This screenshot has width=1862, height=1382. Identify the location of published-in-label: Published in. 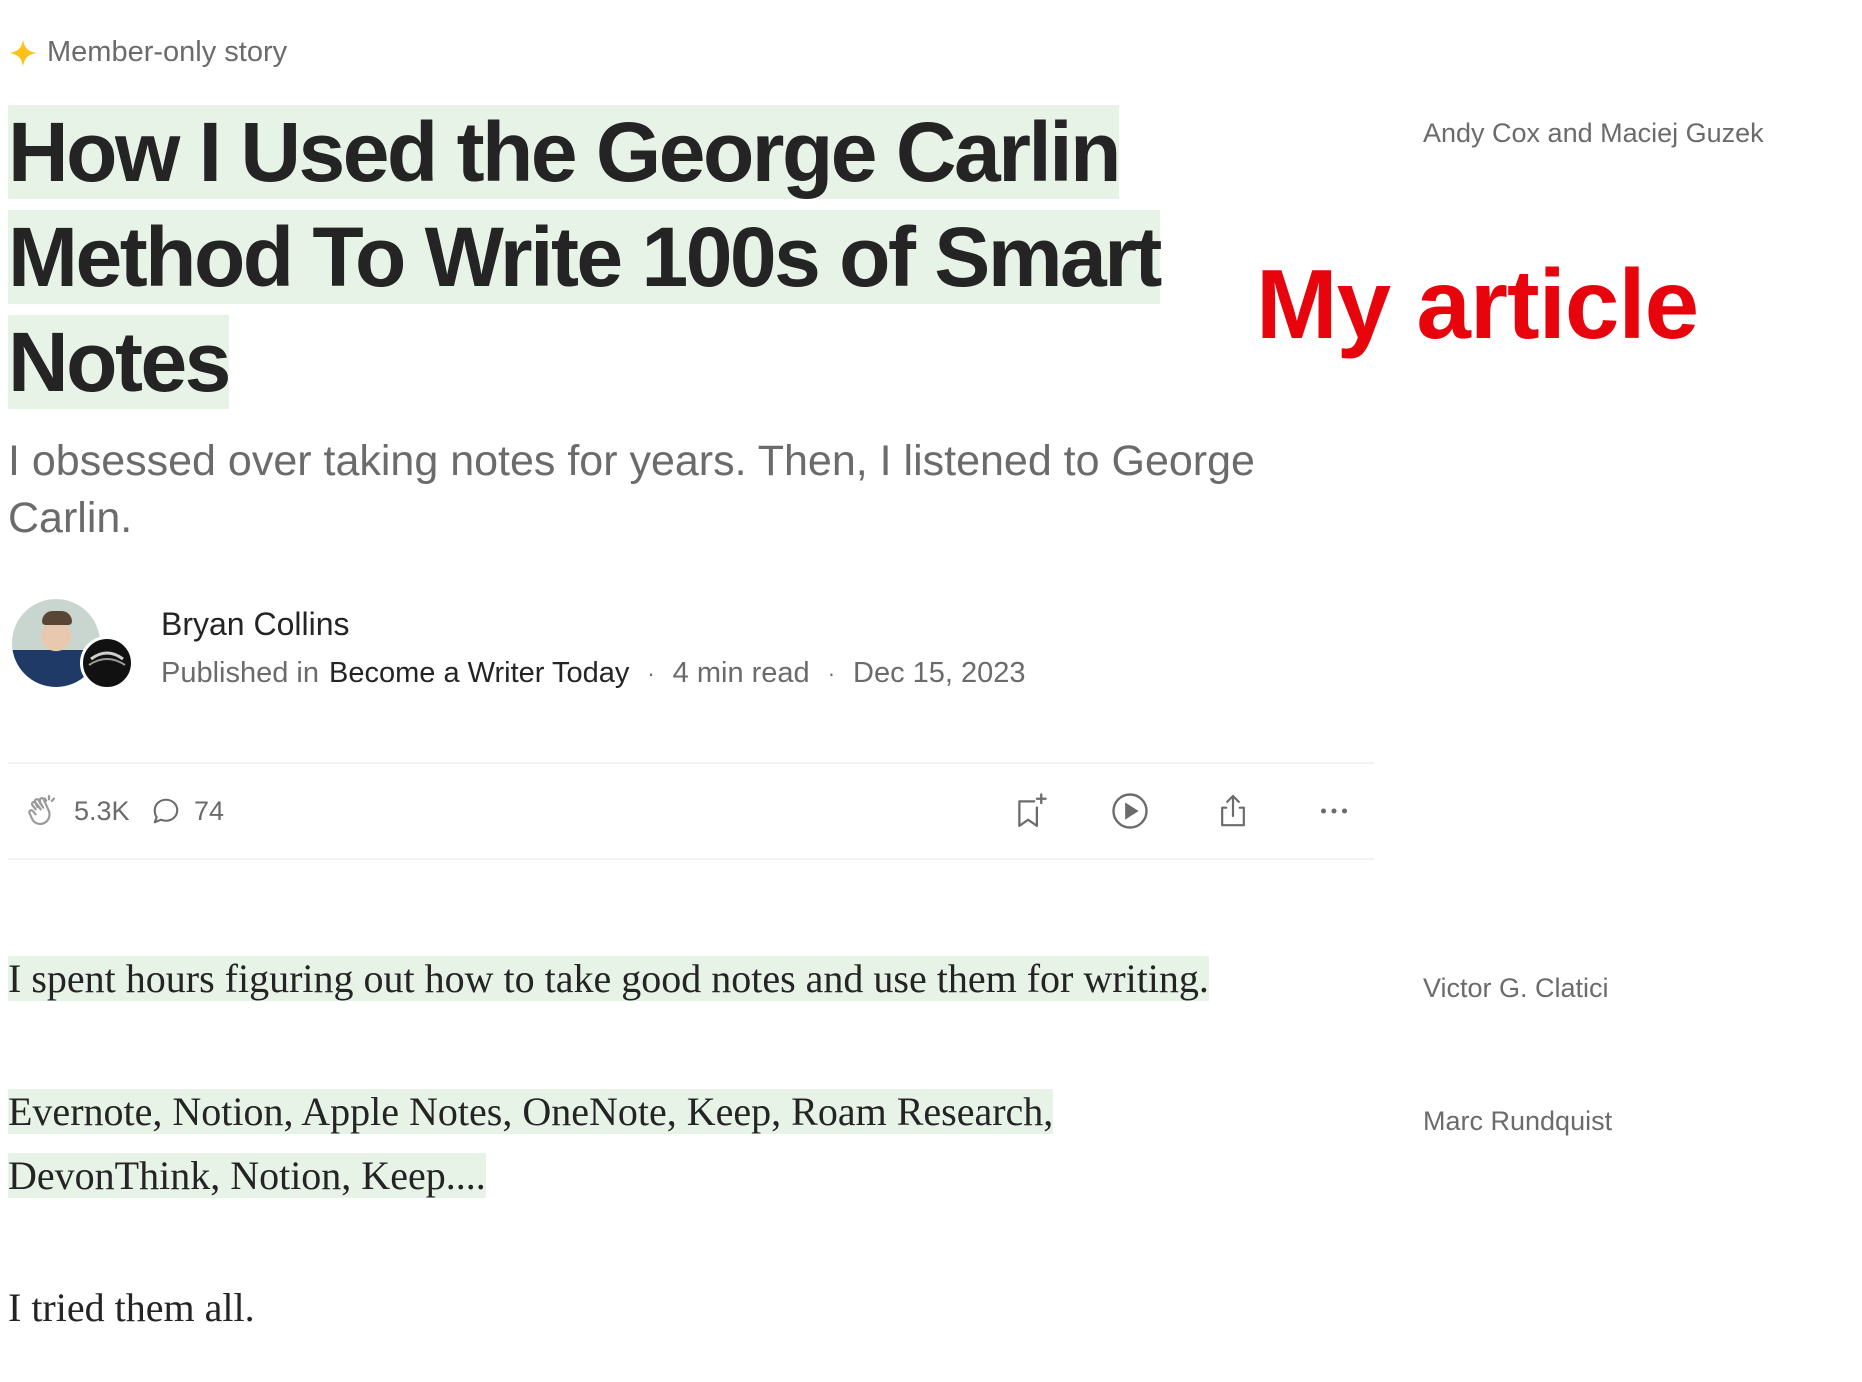
(240, 673).